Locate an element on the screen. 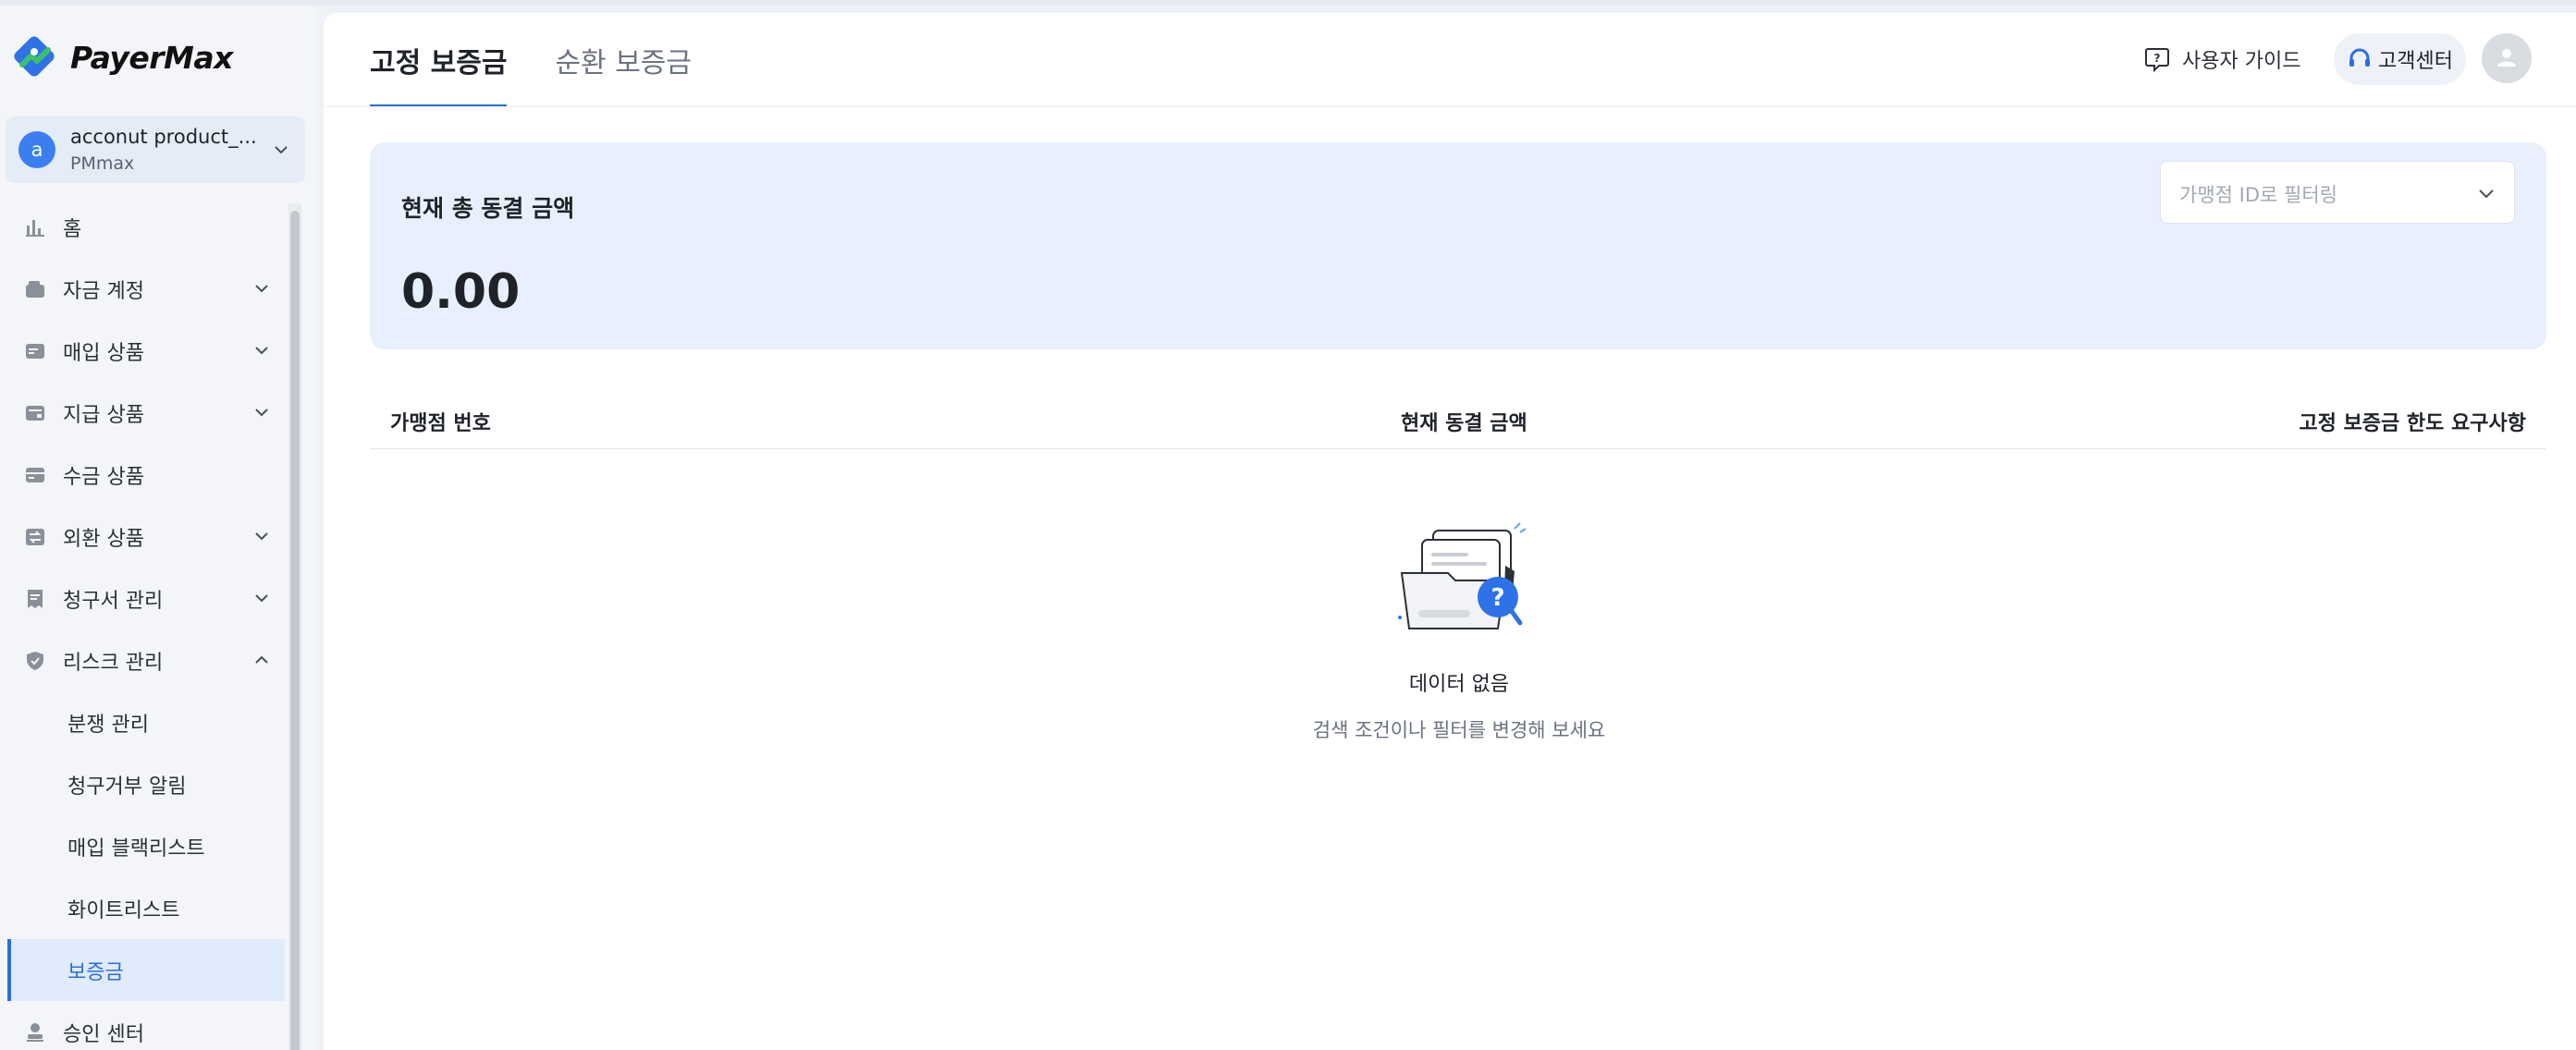 The width and height of the screenshot is (2576, 1050). payout-icon is located at coordinates (35, 413).